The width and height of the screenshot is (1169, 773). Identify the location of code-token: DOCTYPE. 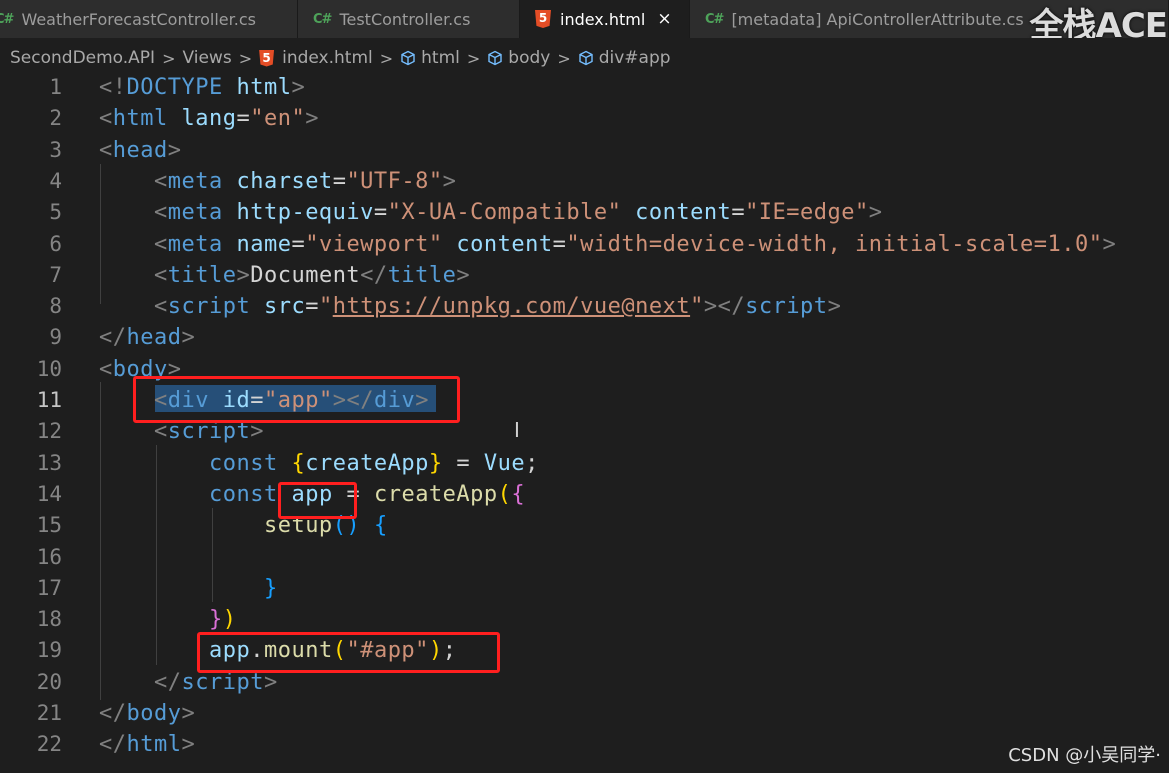
(174, 87).